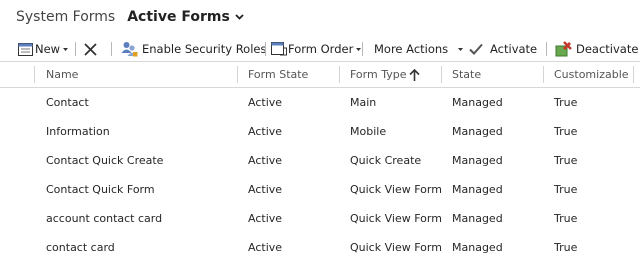 This screenshot has height=265, width=640. I want to click on breadcrumb-area: System Forms, so click(65, 17).